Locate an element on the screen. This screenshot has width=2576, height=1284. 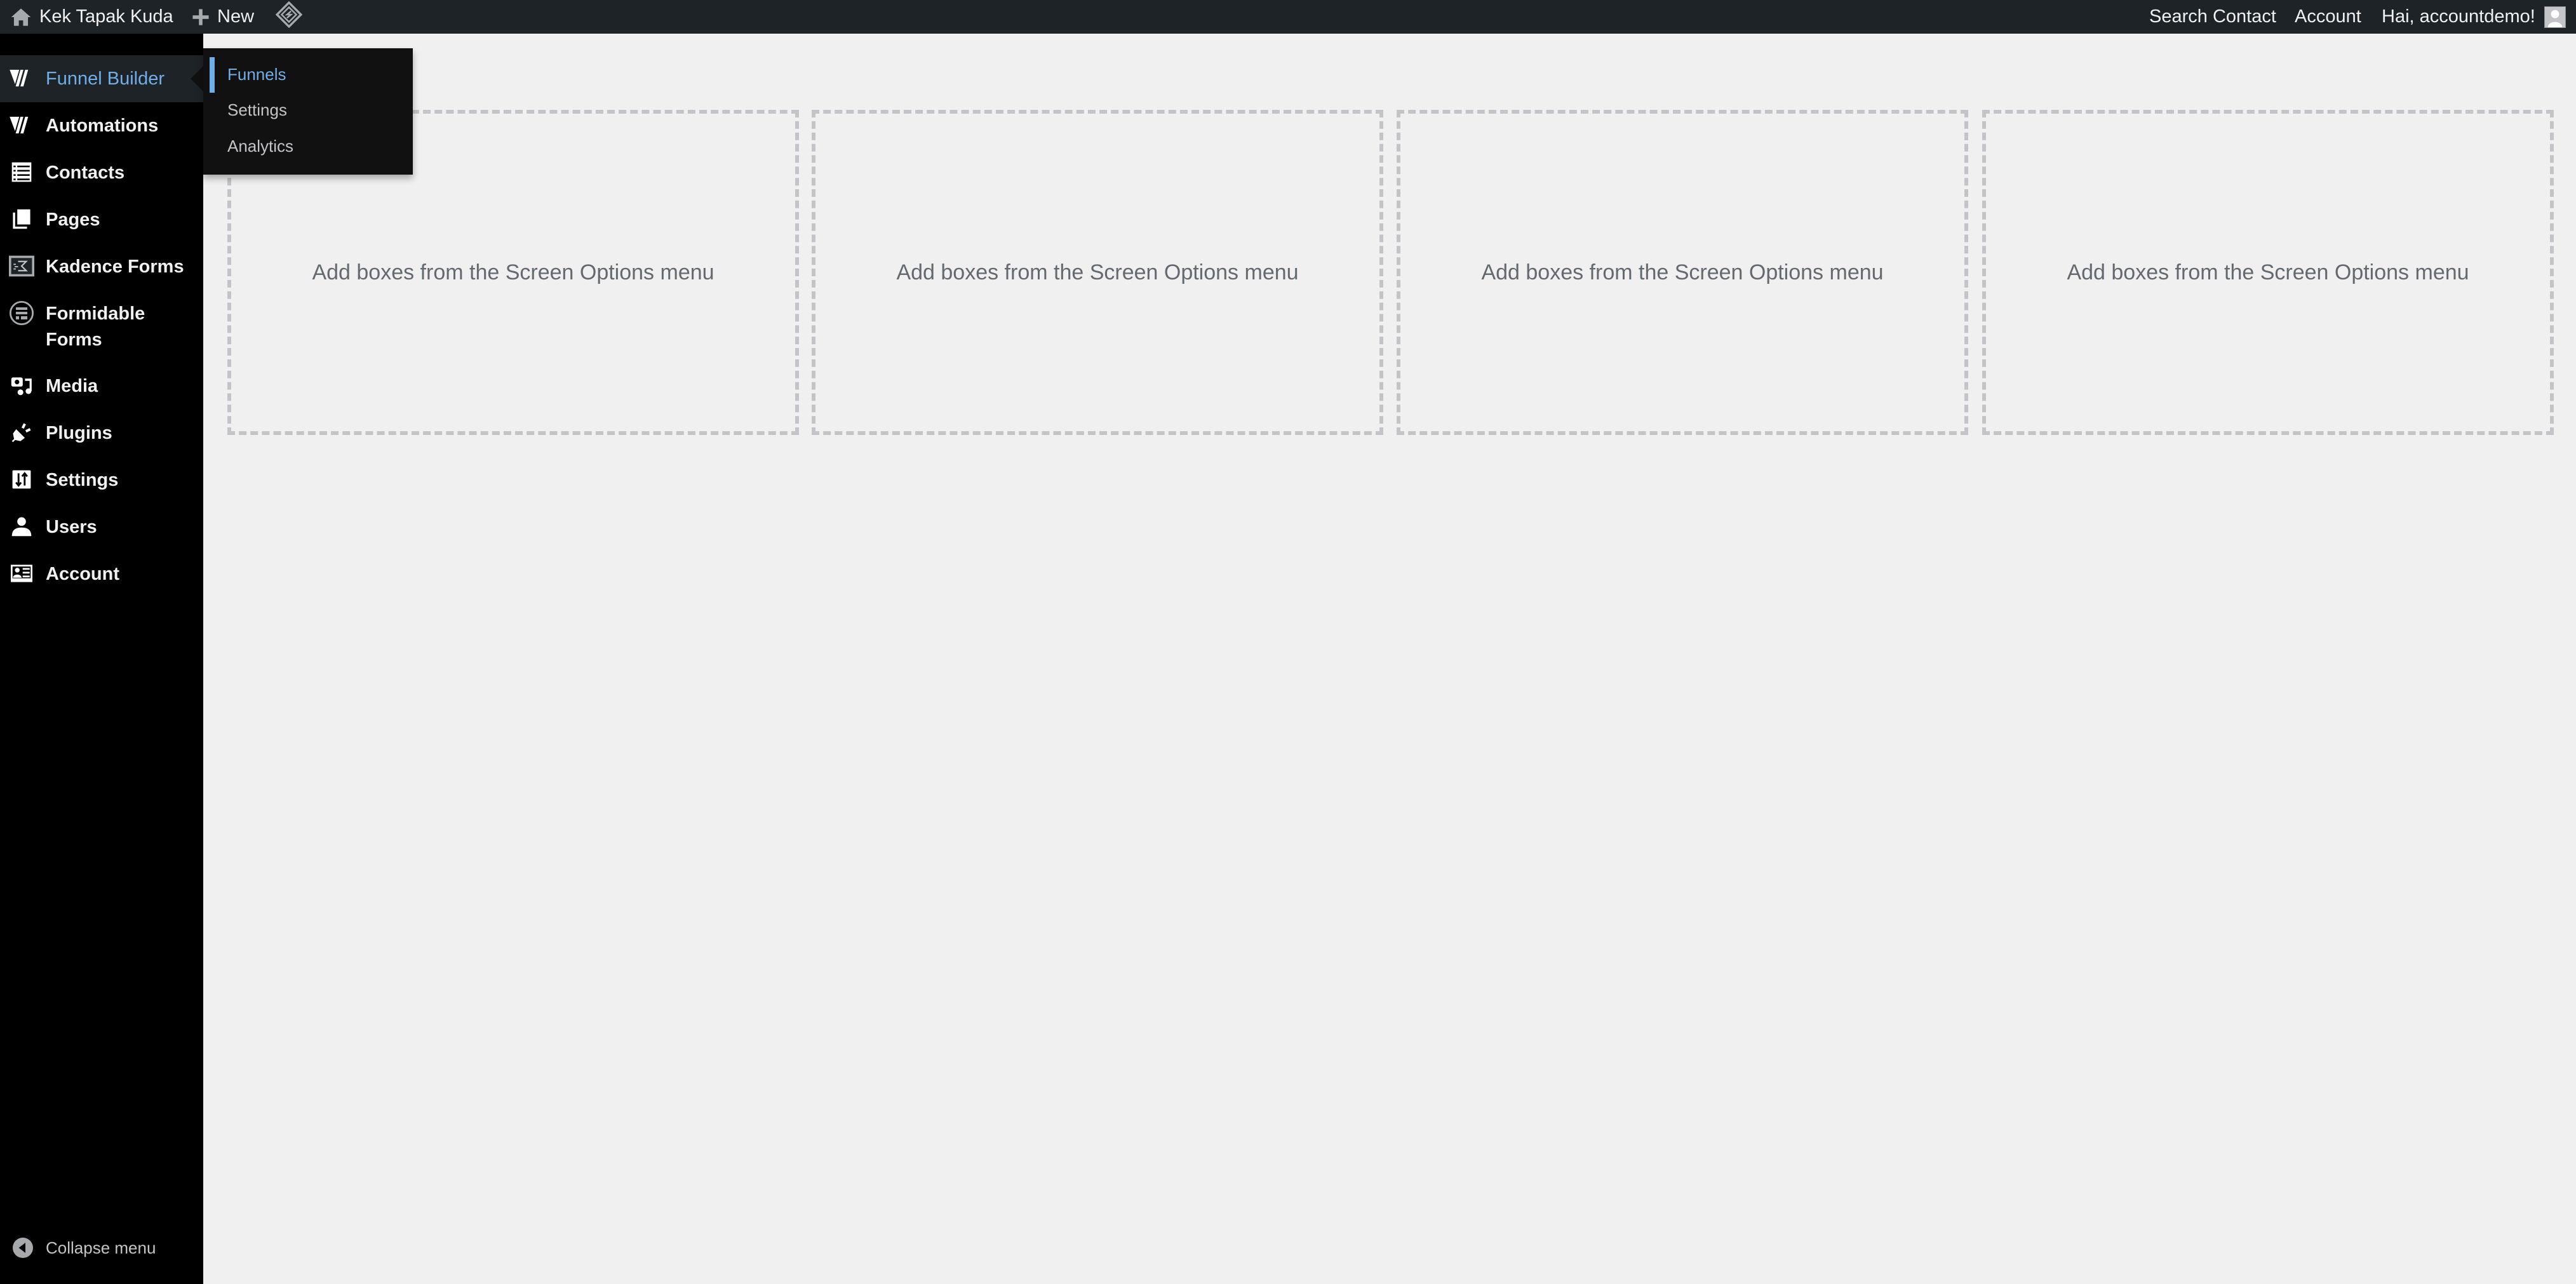
user-account-menu: Hai, accountdemo! is located at coordinates (2474, 17).